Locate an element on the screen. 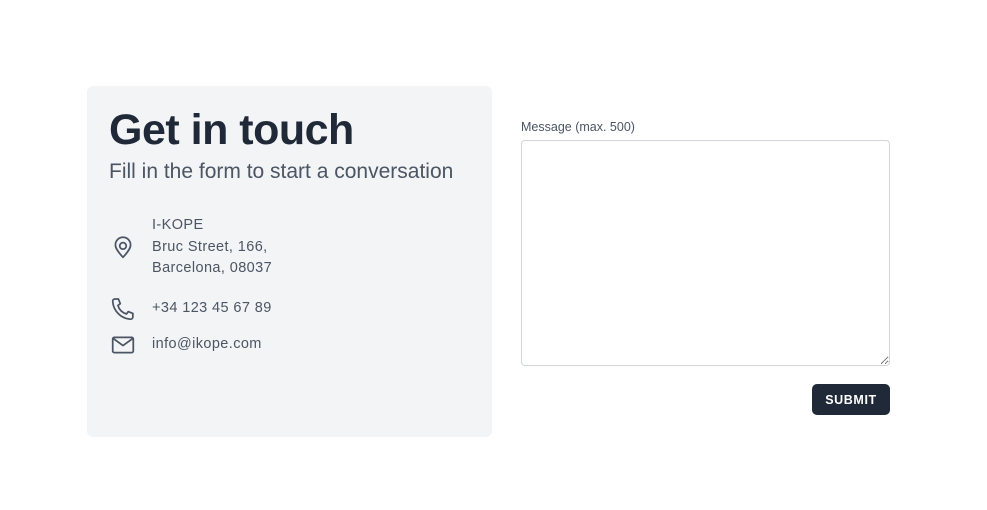 The width and height of the screenshot is (987, 510). address-line-company: I-KOPE is located at coordinates (178, 225).